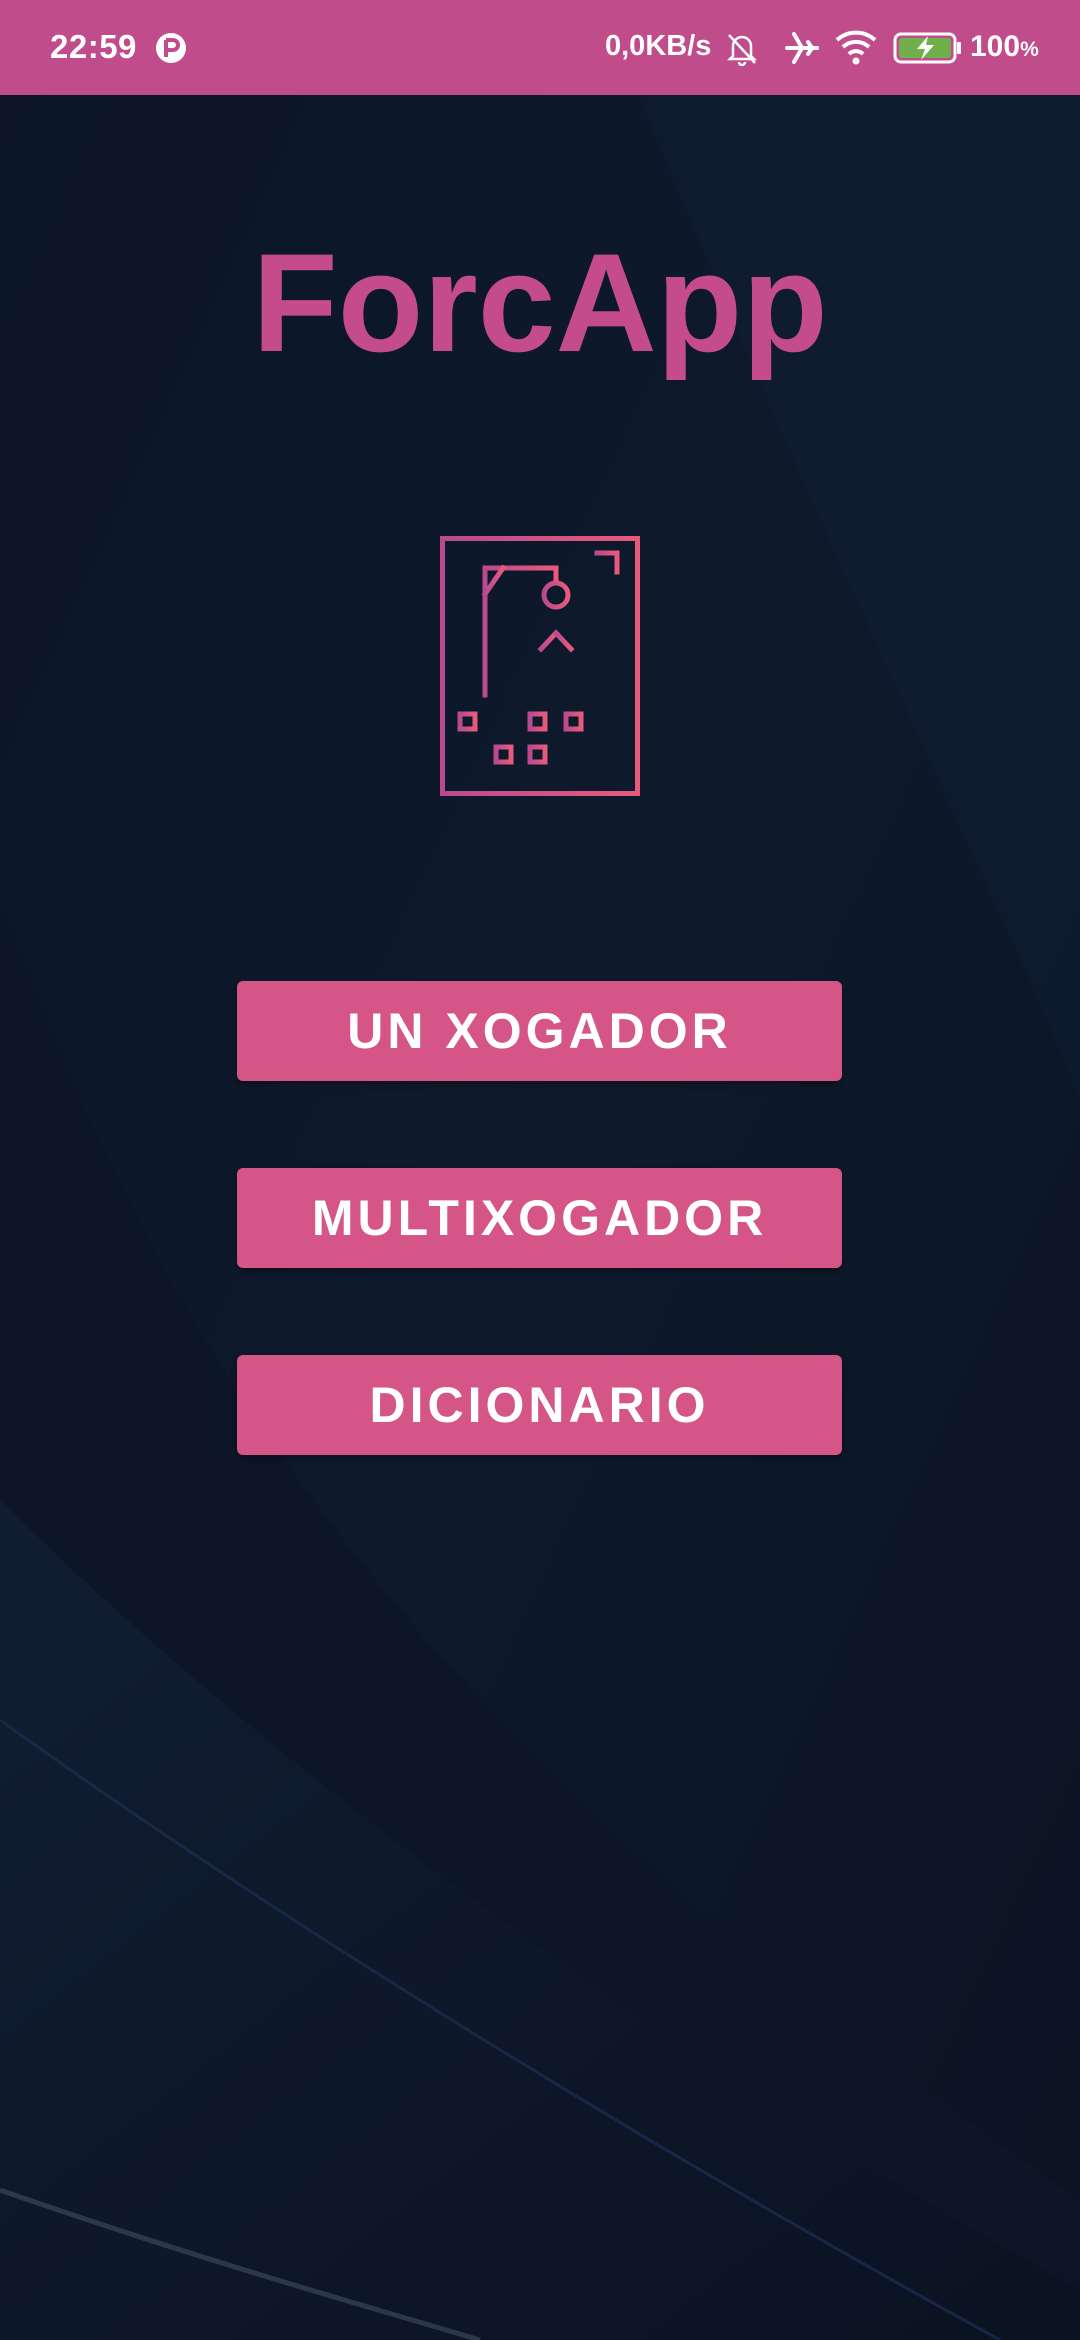 The height and width of the screenshot is (2340, 1080). What do you see at coordinates (1029, 49) in the screenshot?
I see `battery-unit: %` at bounding box center [1029, 49].